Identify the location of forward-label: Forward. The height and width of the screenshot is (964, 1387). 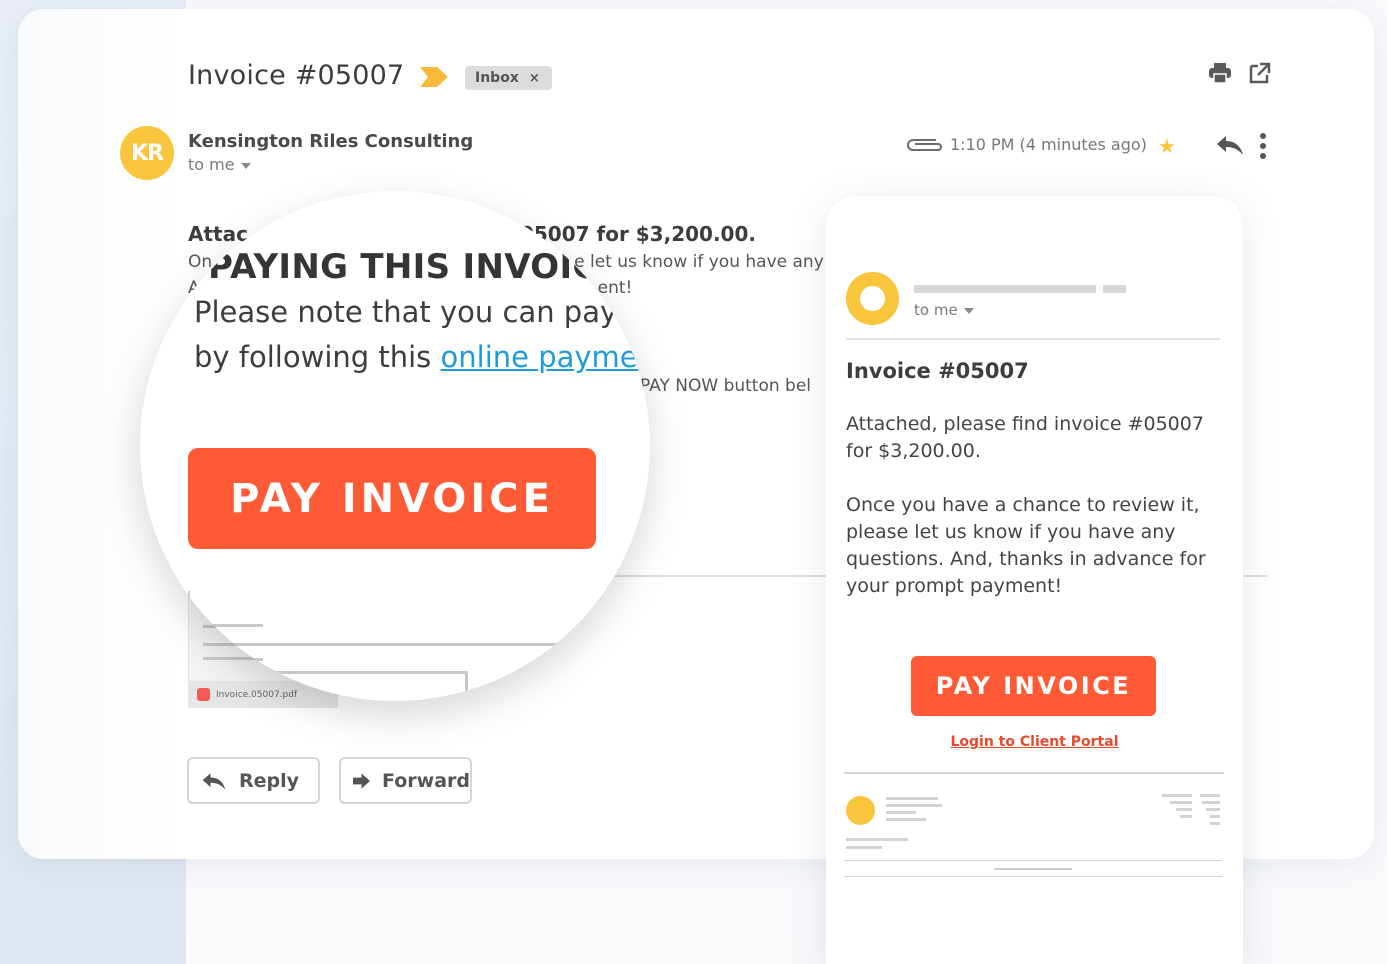
(426, 780).